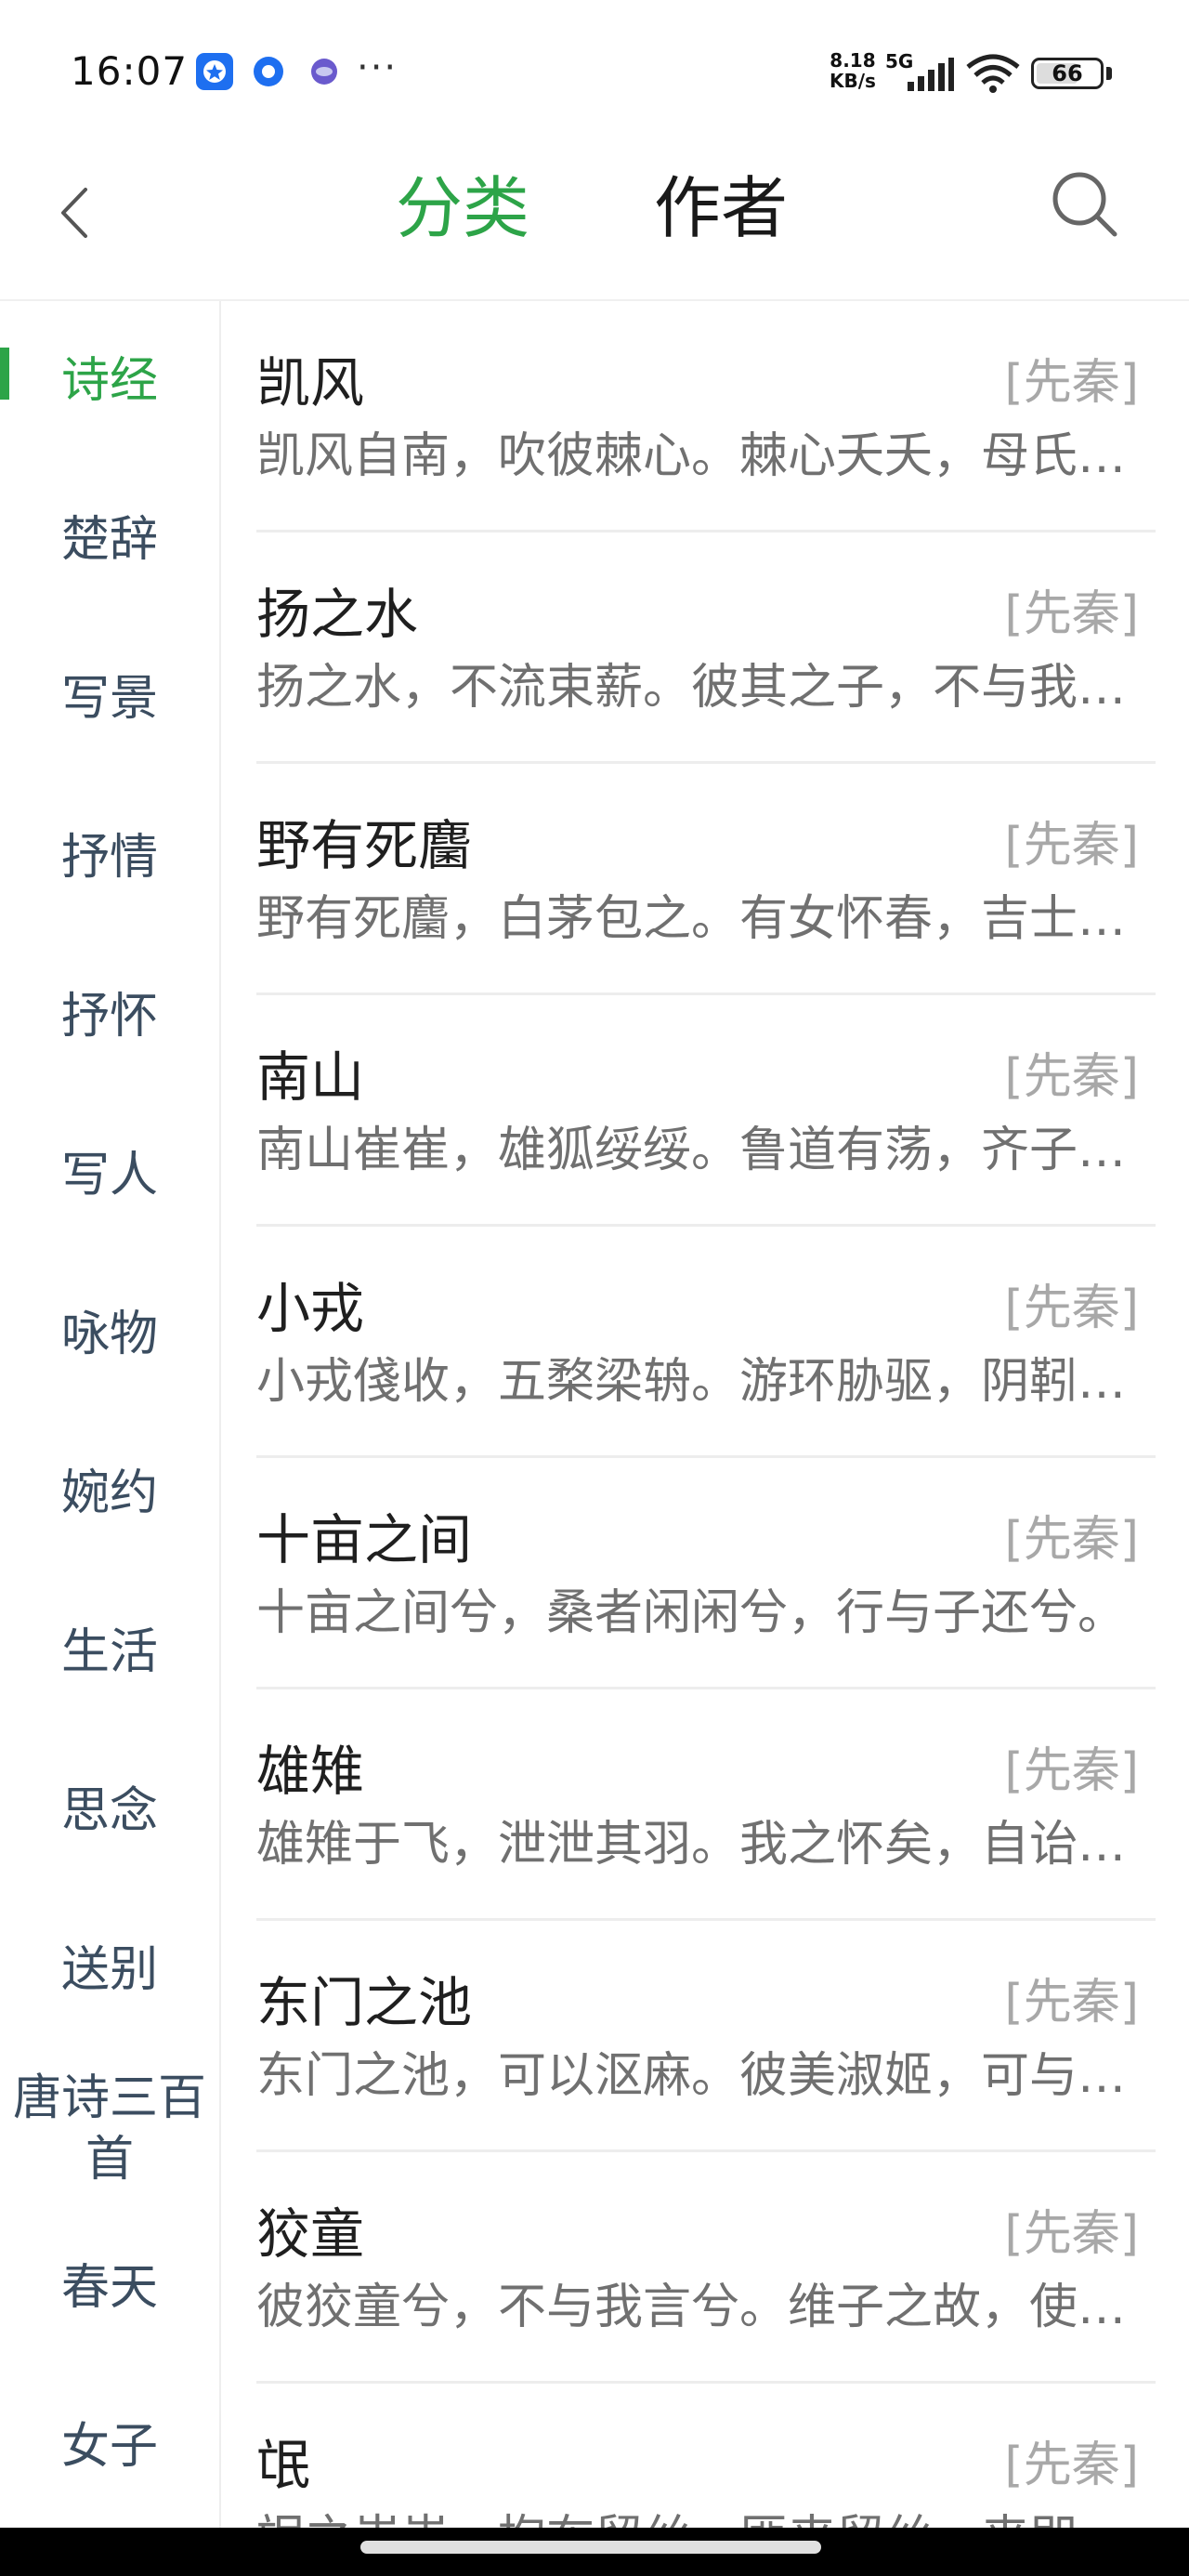  What do you see at coordinates (365, 845) in the screenshot?
I see `poem-title: 野有死麕` at bounding box center [365, 845].